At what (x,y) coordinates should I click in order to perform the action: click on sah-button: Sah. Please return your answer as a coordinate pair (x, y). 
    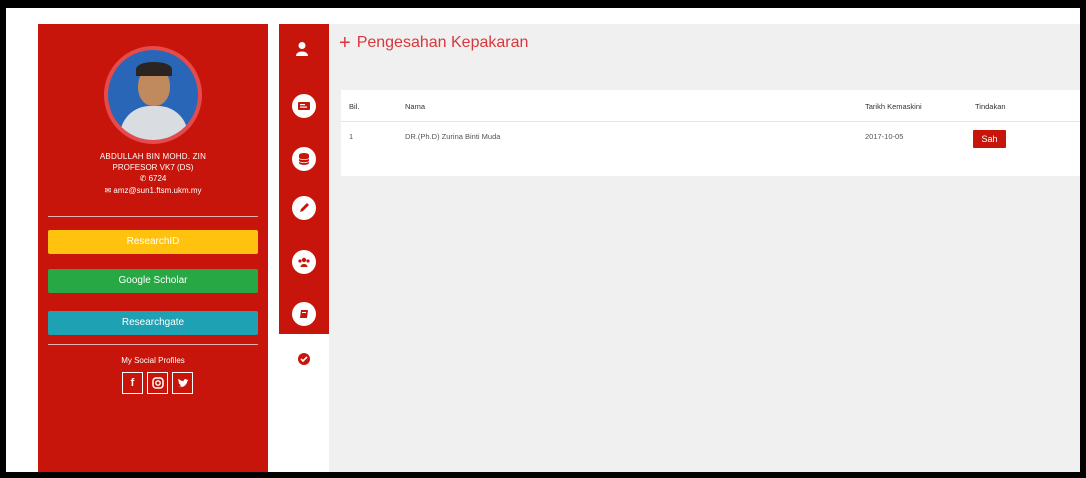
    Looking at the image, I should click on (989, 139).